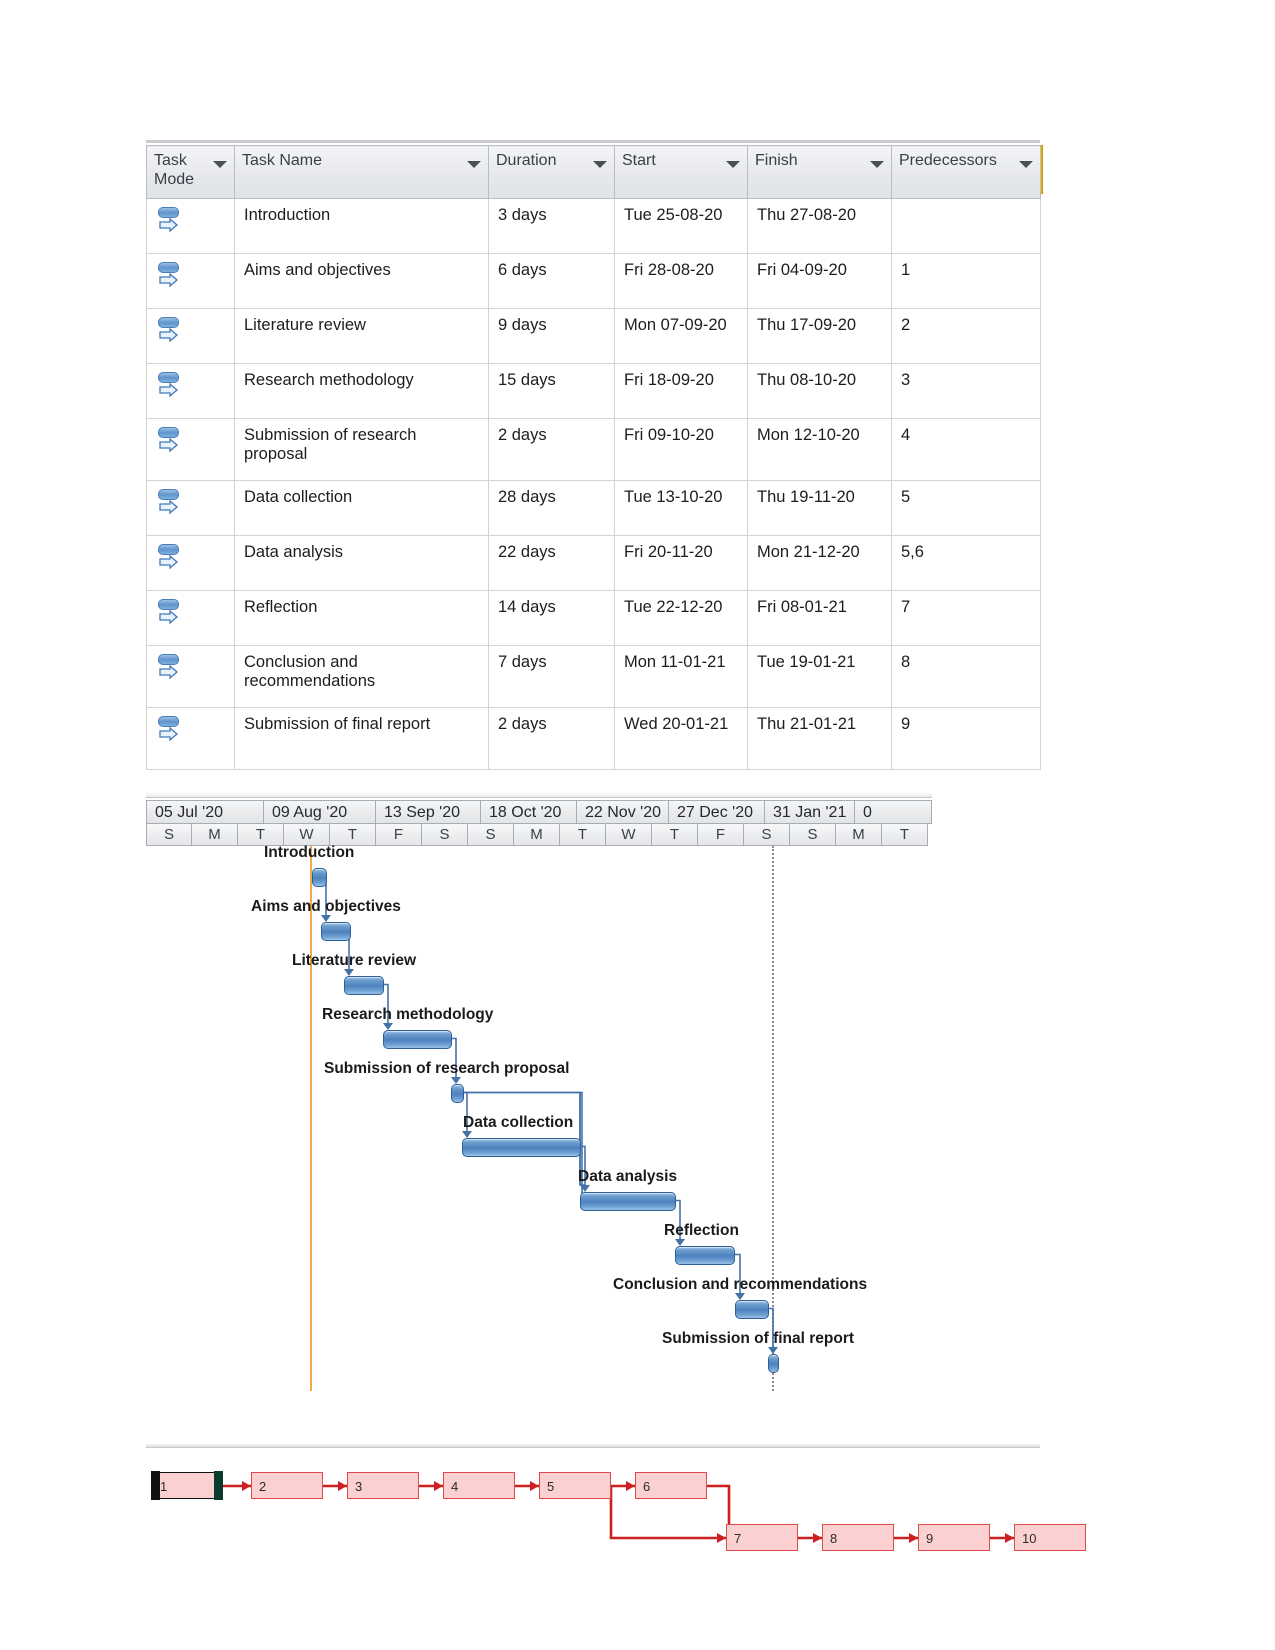  Describe the element at coordinates (966, 391) in the screenshot. I see `cell-predecessors: 3` at that location.